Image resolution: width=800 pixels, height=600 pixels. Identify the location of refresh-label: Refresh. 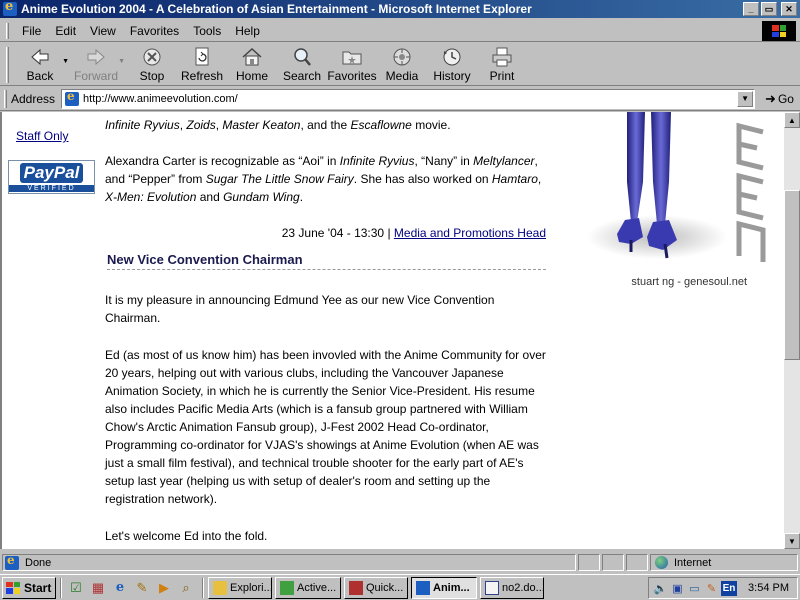
(202, 76).